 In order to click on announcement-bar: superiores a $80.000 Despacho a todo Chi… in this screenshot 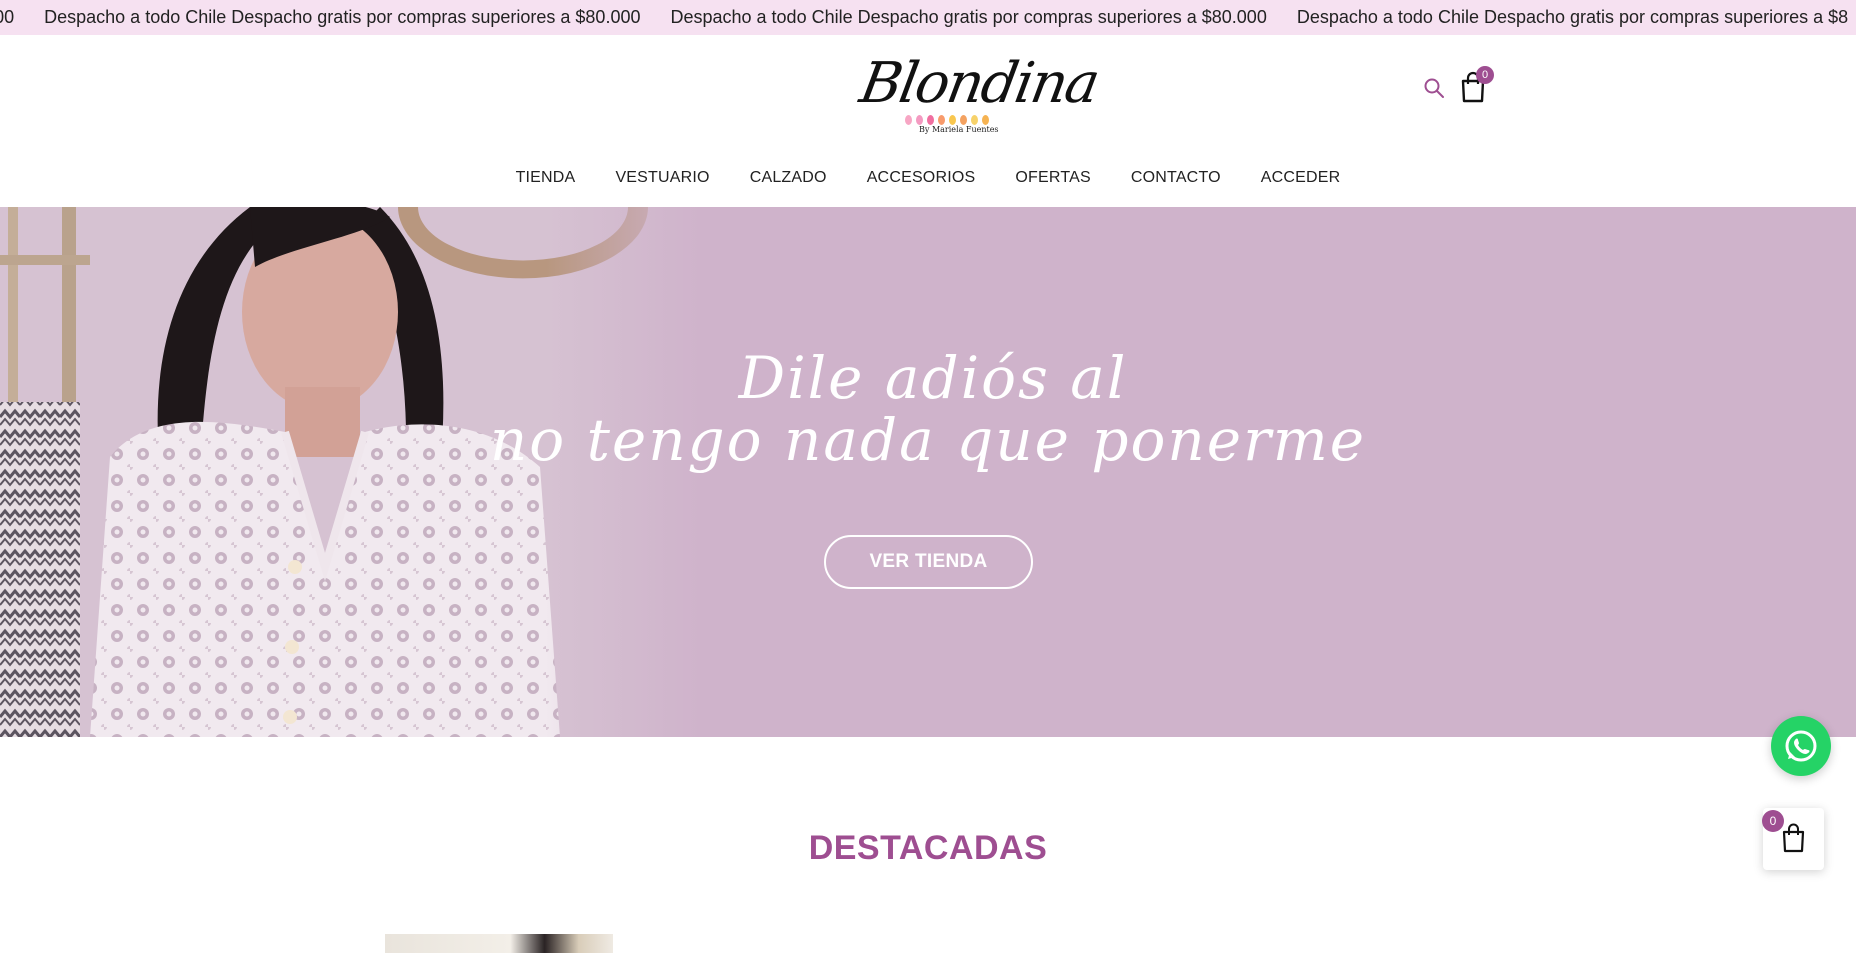, I will do `click(928, 17)`.